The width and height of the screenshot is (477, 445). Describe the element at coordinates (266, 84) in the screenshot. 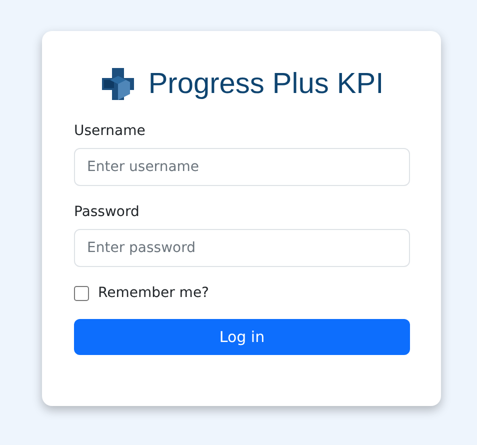

I see `app-title: Progress Plus KPI` at that location.